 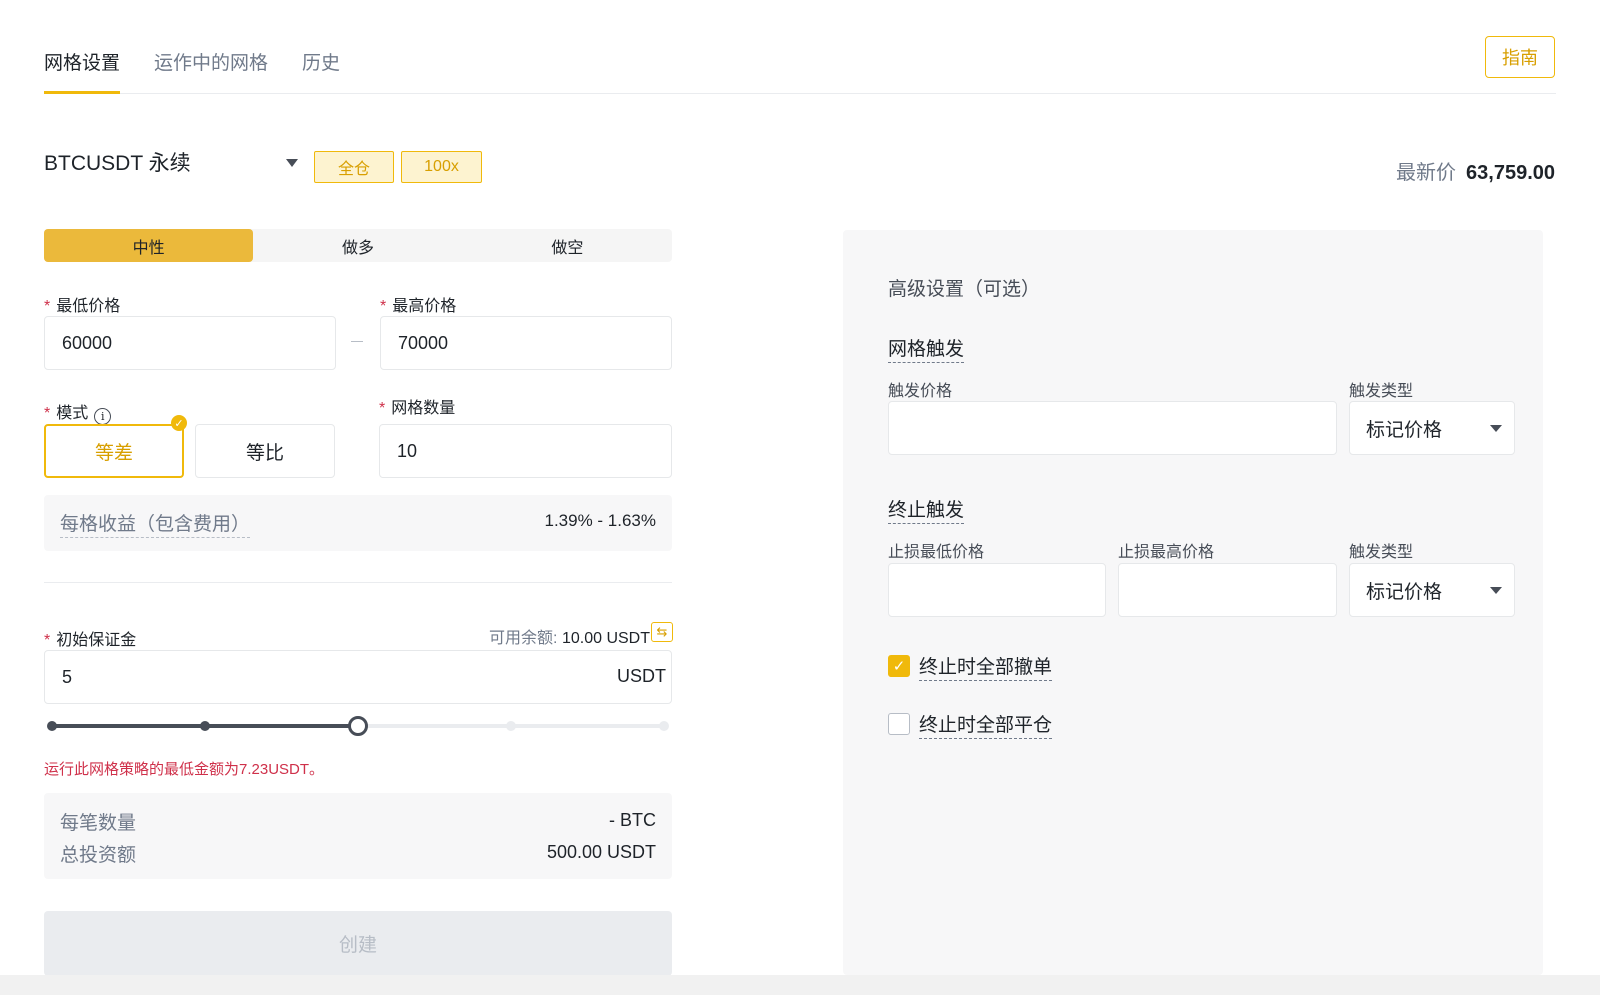 I want to click on margin-label: * 初始保证金, so click(x=90, y=640).